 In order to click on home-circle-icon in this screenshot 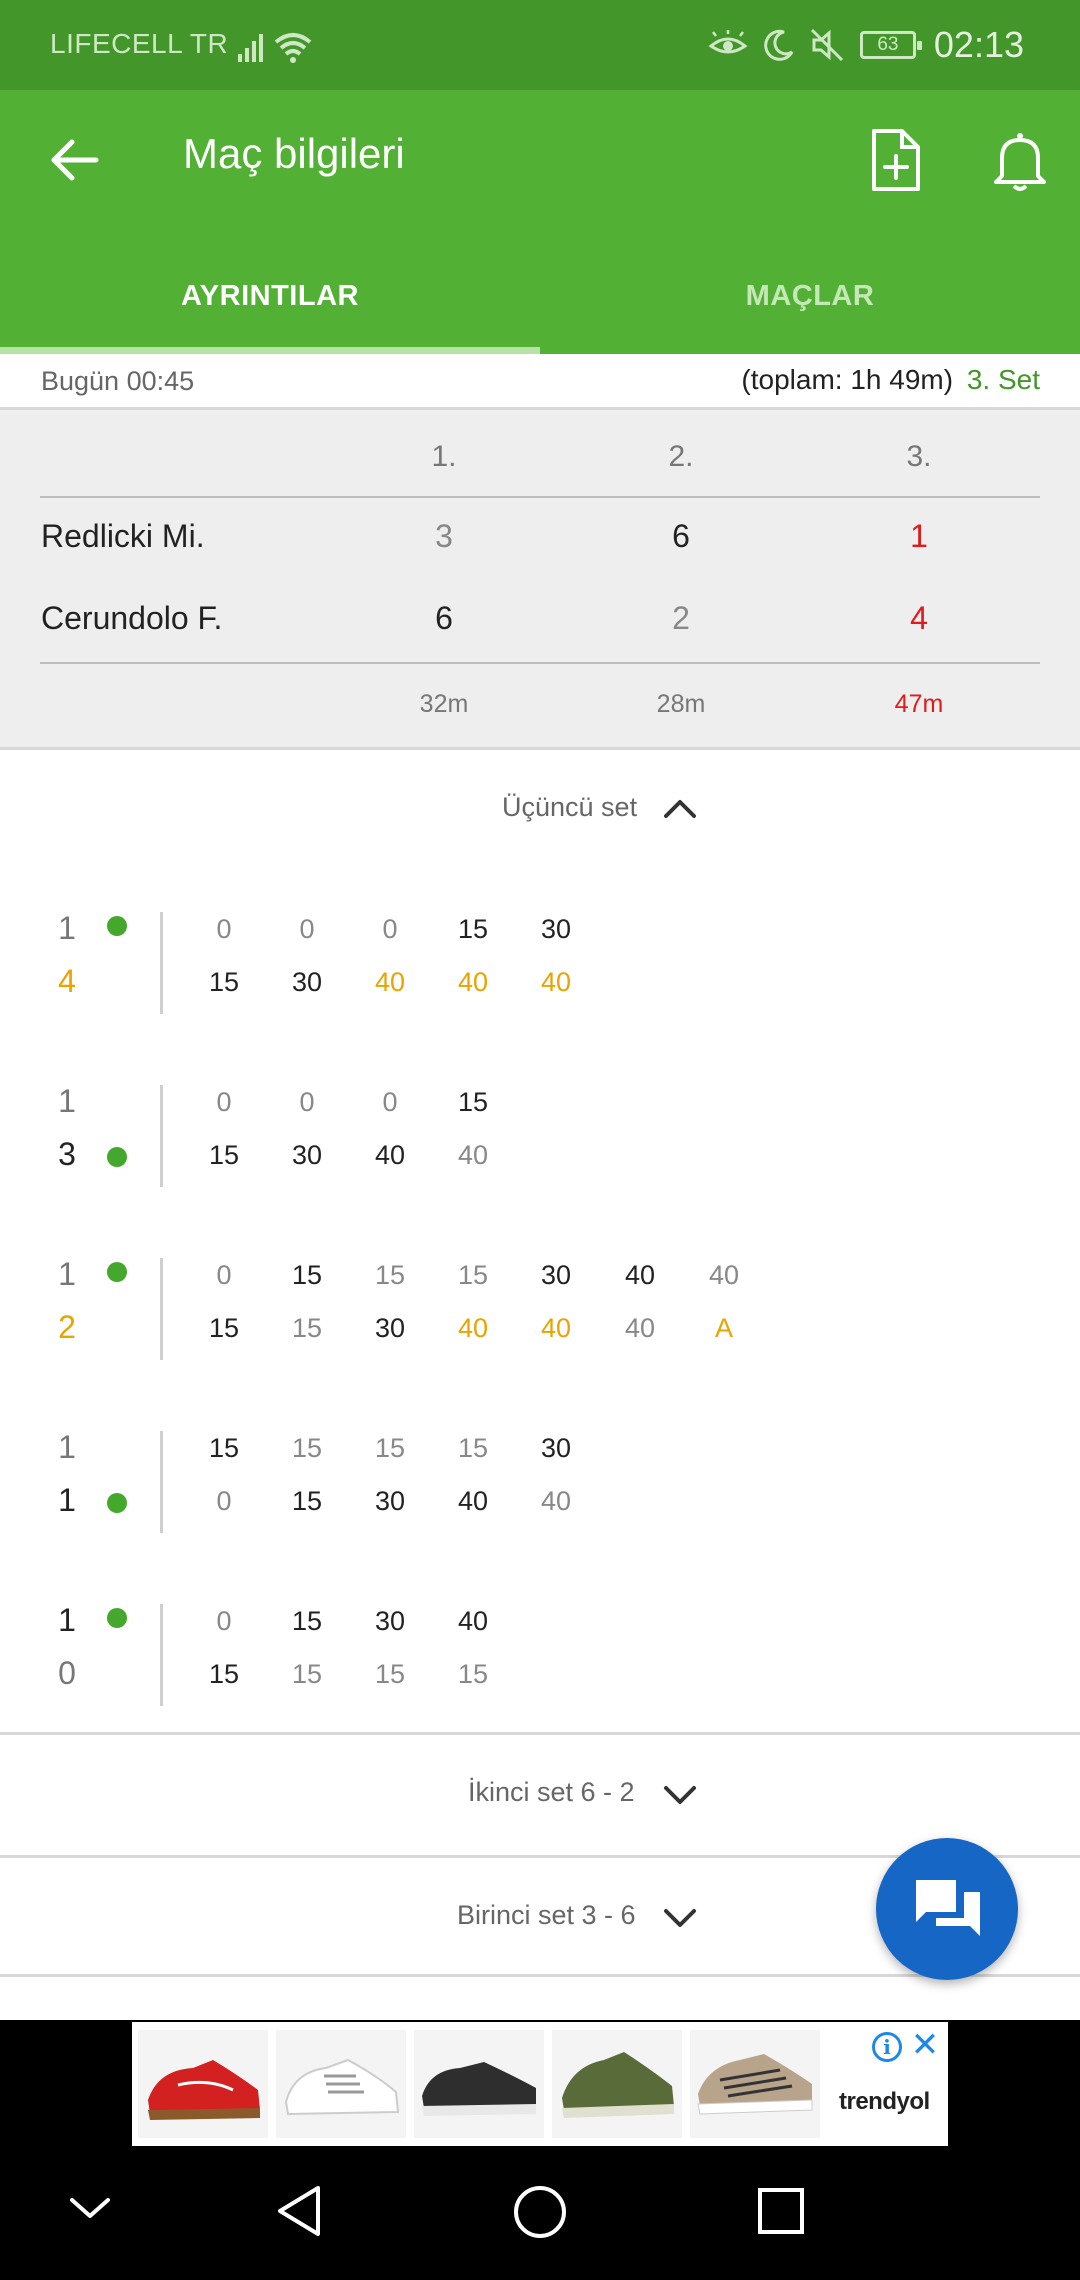, I will do `click(540, 2212)`.